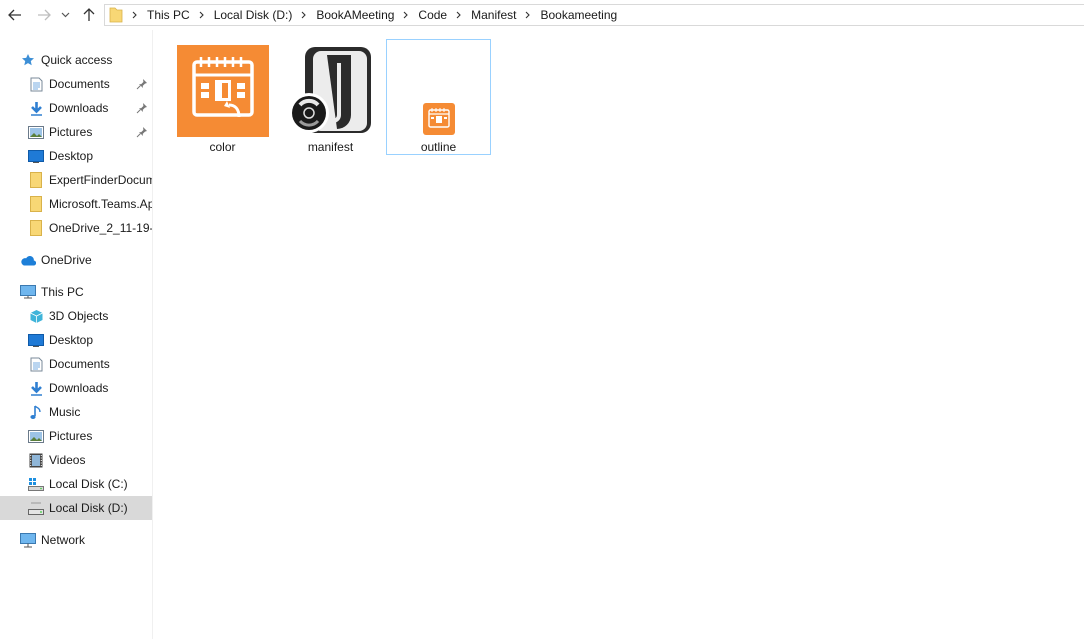 The width and height of the screenshot is (1084, 639). I want to click on sidebar-item-desktop-pc: Desktop, so click(76, 340).